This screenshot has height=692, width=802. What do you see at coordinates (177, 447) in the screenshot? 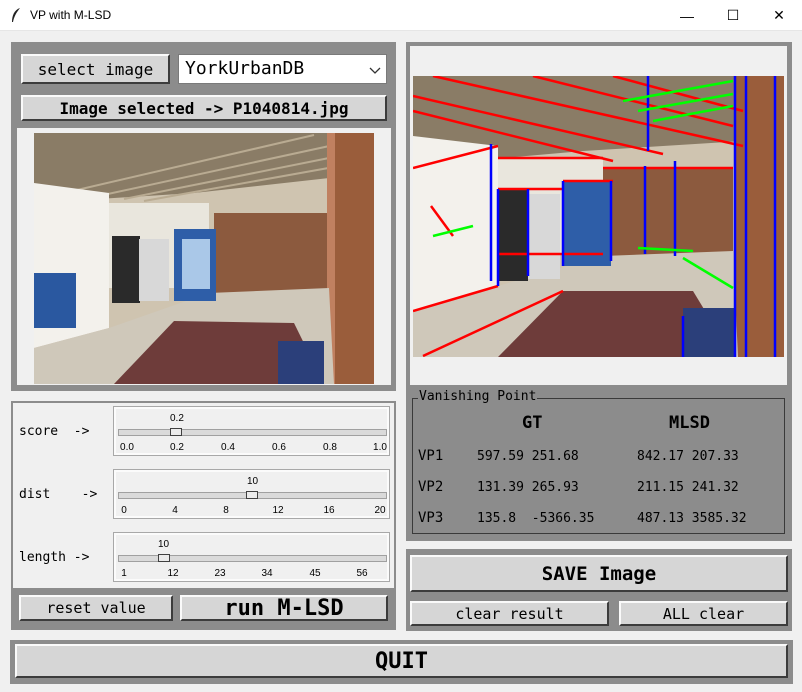
I see `tick-label: 0.2` at bounding box center [177, 447].